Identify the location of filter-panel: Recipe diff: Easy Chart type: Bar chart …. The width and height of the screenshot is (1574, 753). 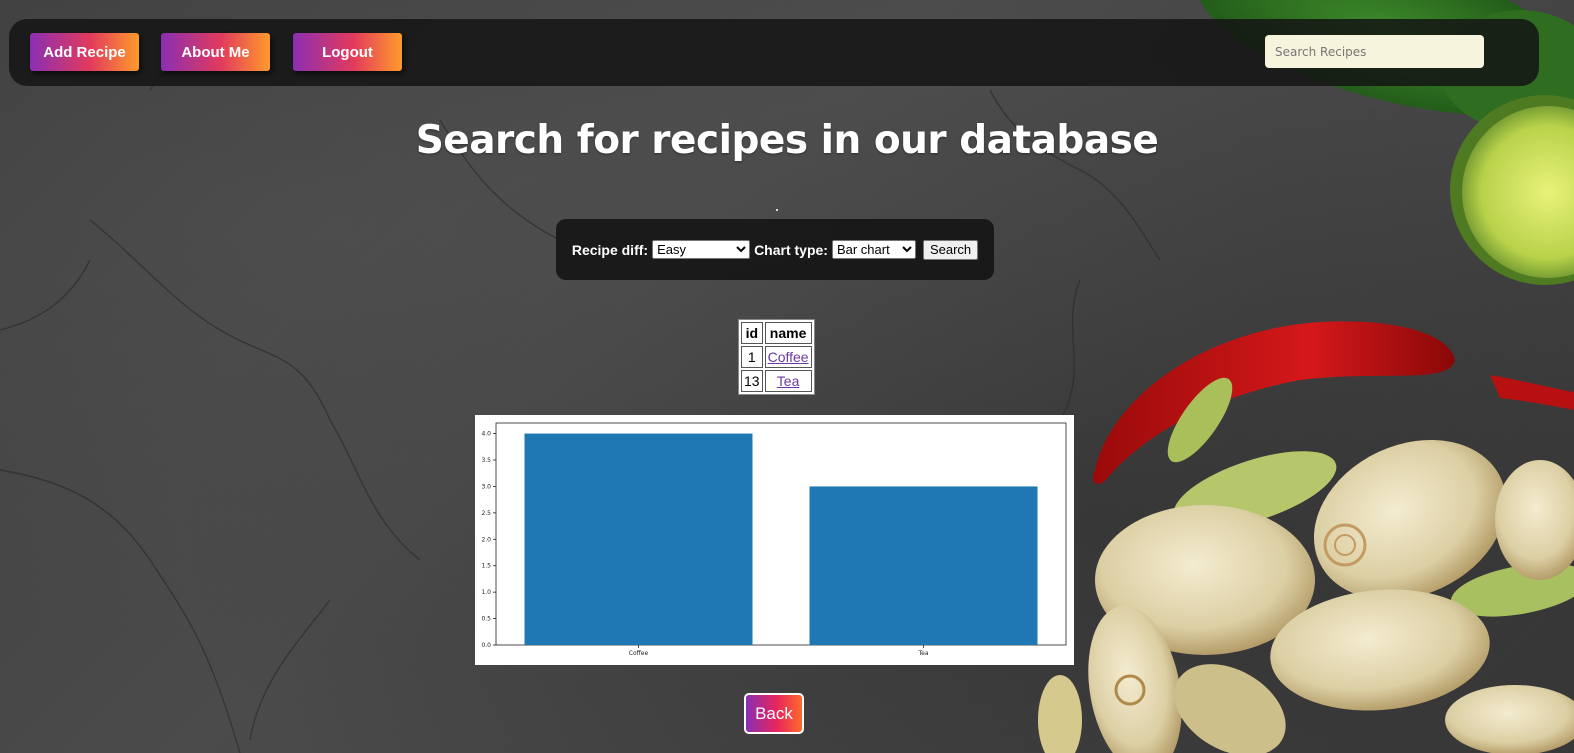
(775, 249).